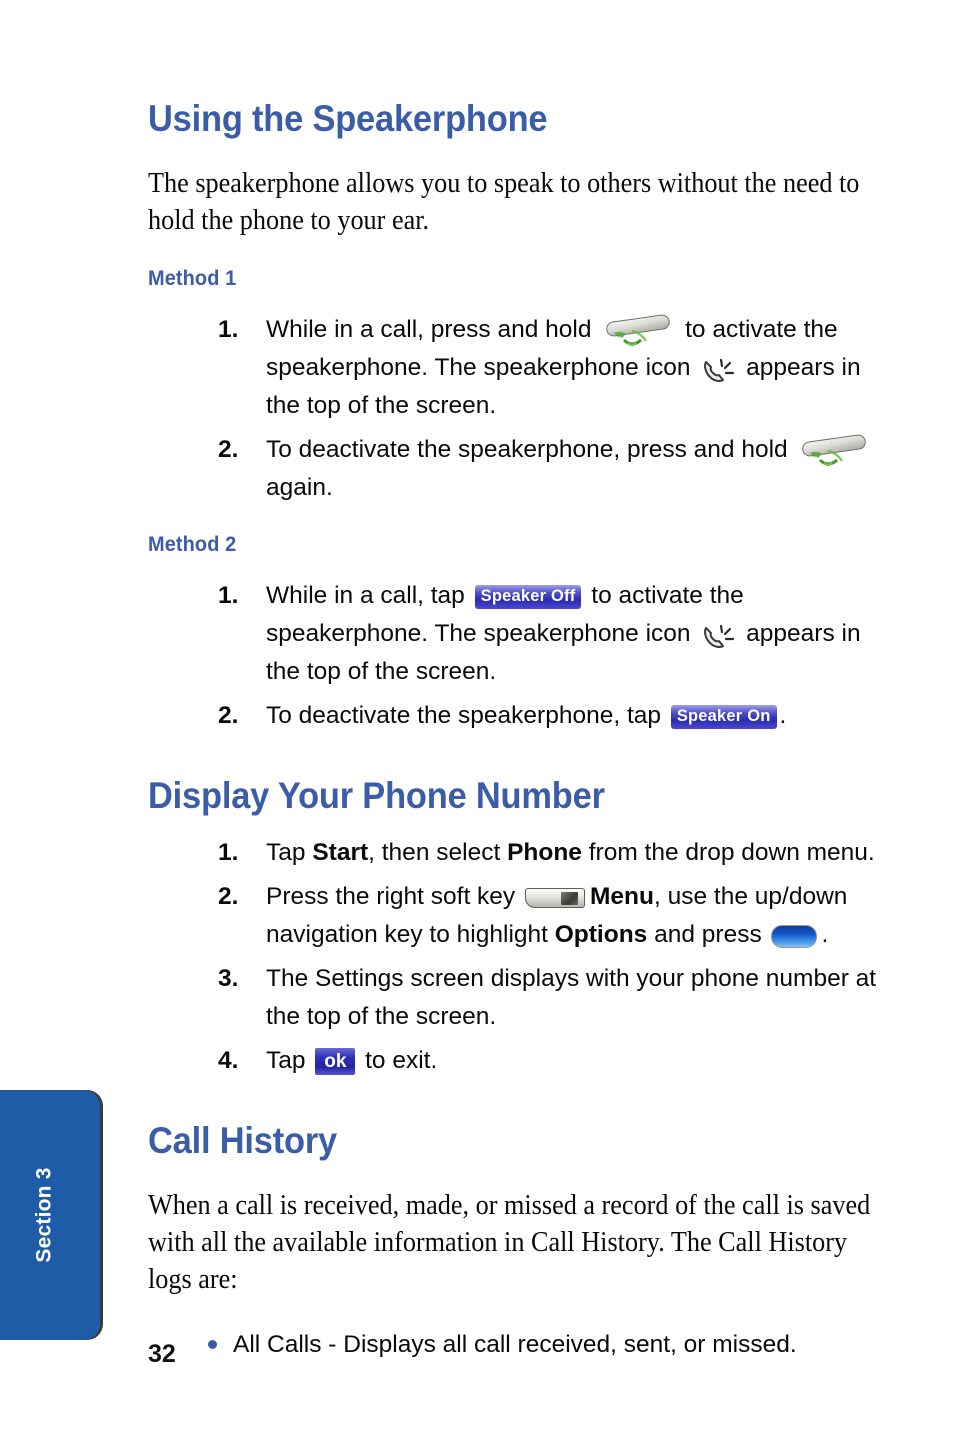 This screenshot has width=954, height=1433. I want to click on page-number: 32, so click(162, 1354).